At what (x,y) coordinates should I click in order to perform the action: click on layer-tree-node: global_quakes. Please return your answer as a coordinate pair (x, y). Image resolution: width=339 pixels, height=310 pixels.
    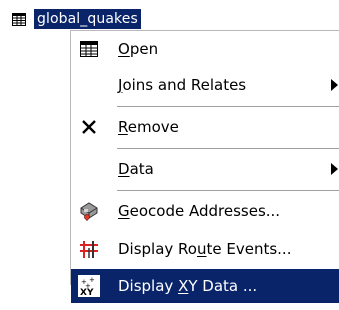
    Looking at the image, I should click on (76, 19).